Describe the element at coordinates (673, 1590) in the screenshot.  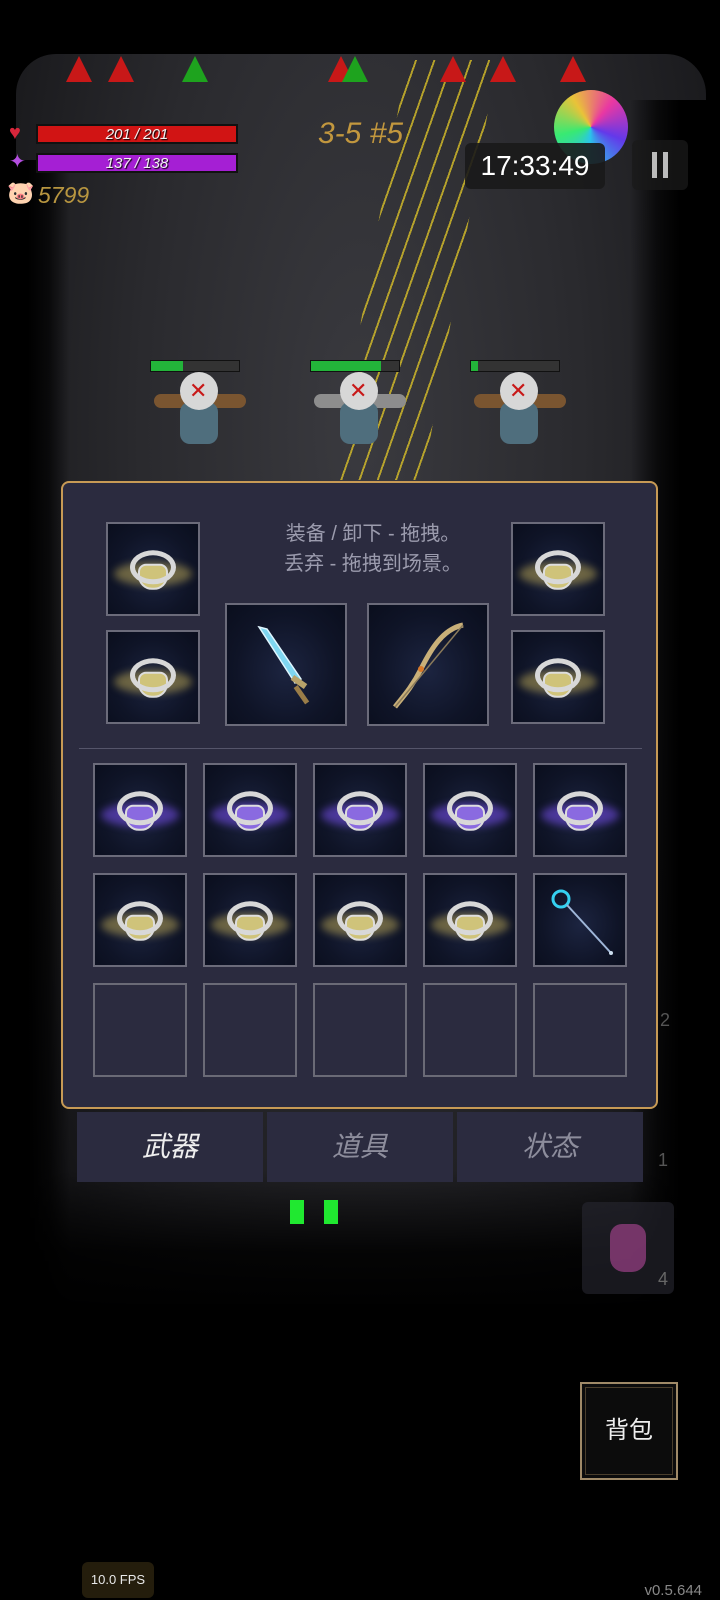
I see `version-label: v0.5.644` at that location.